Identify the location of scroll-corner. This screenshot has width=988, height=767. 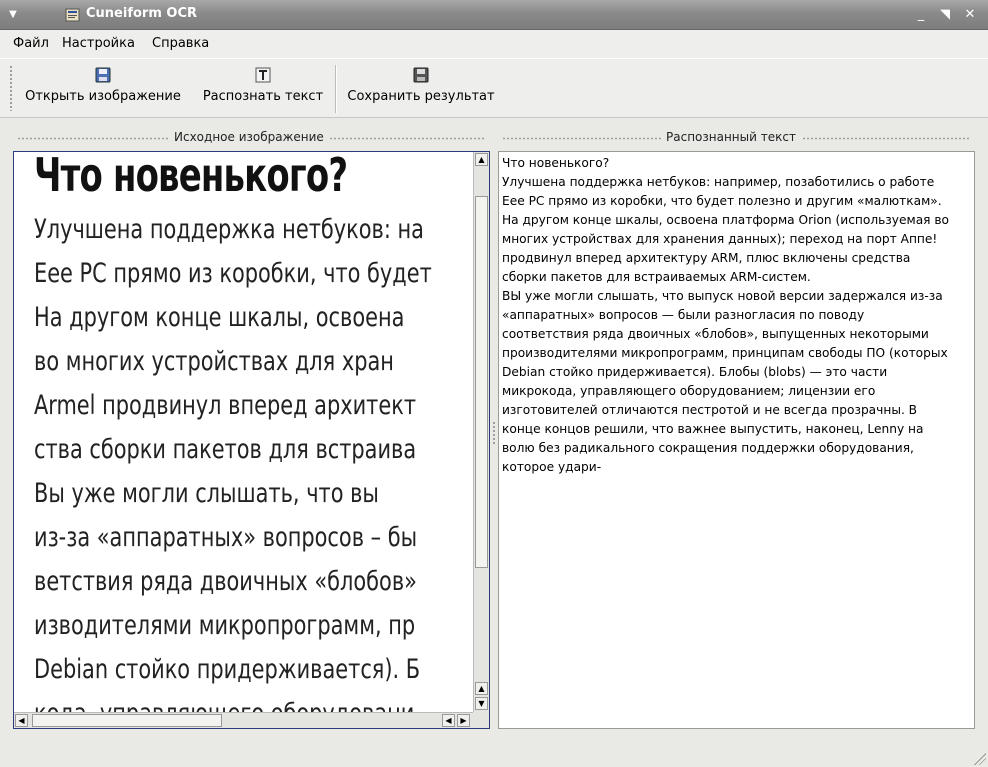
(481, 720).